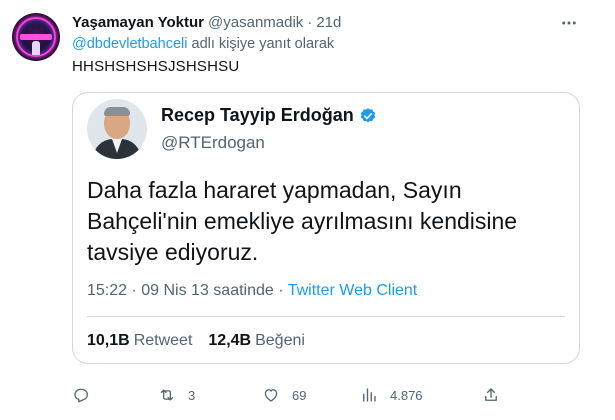  I want to click on reply-button, so click(87, 395).